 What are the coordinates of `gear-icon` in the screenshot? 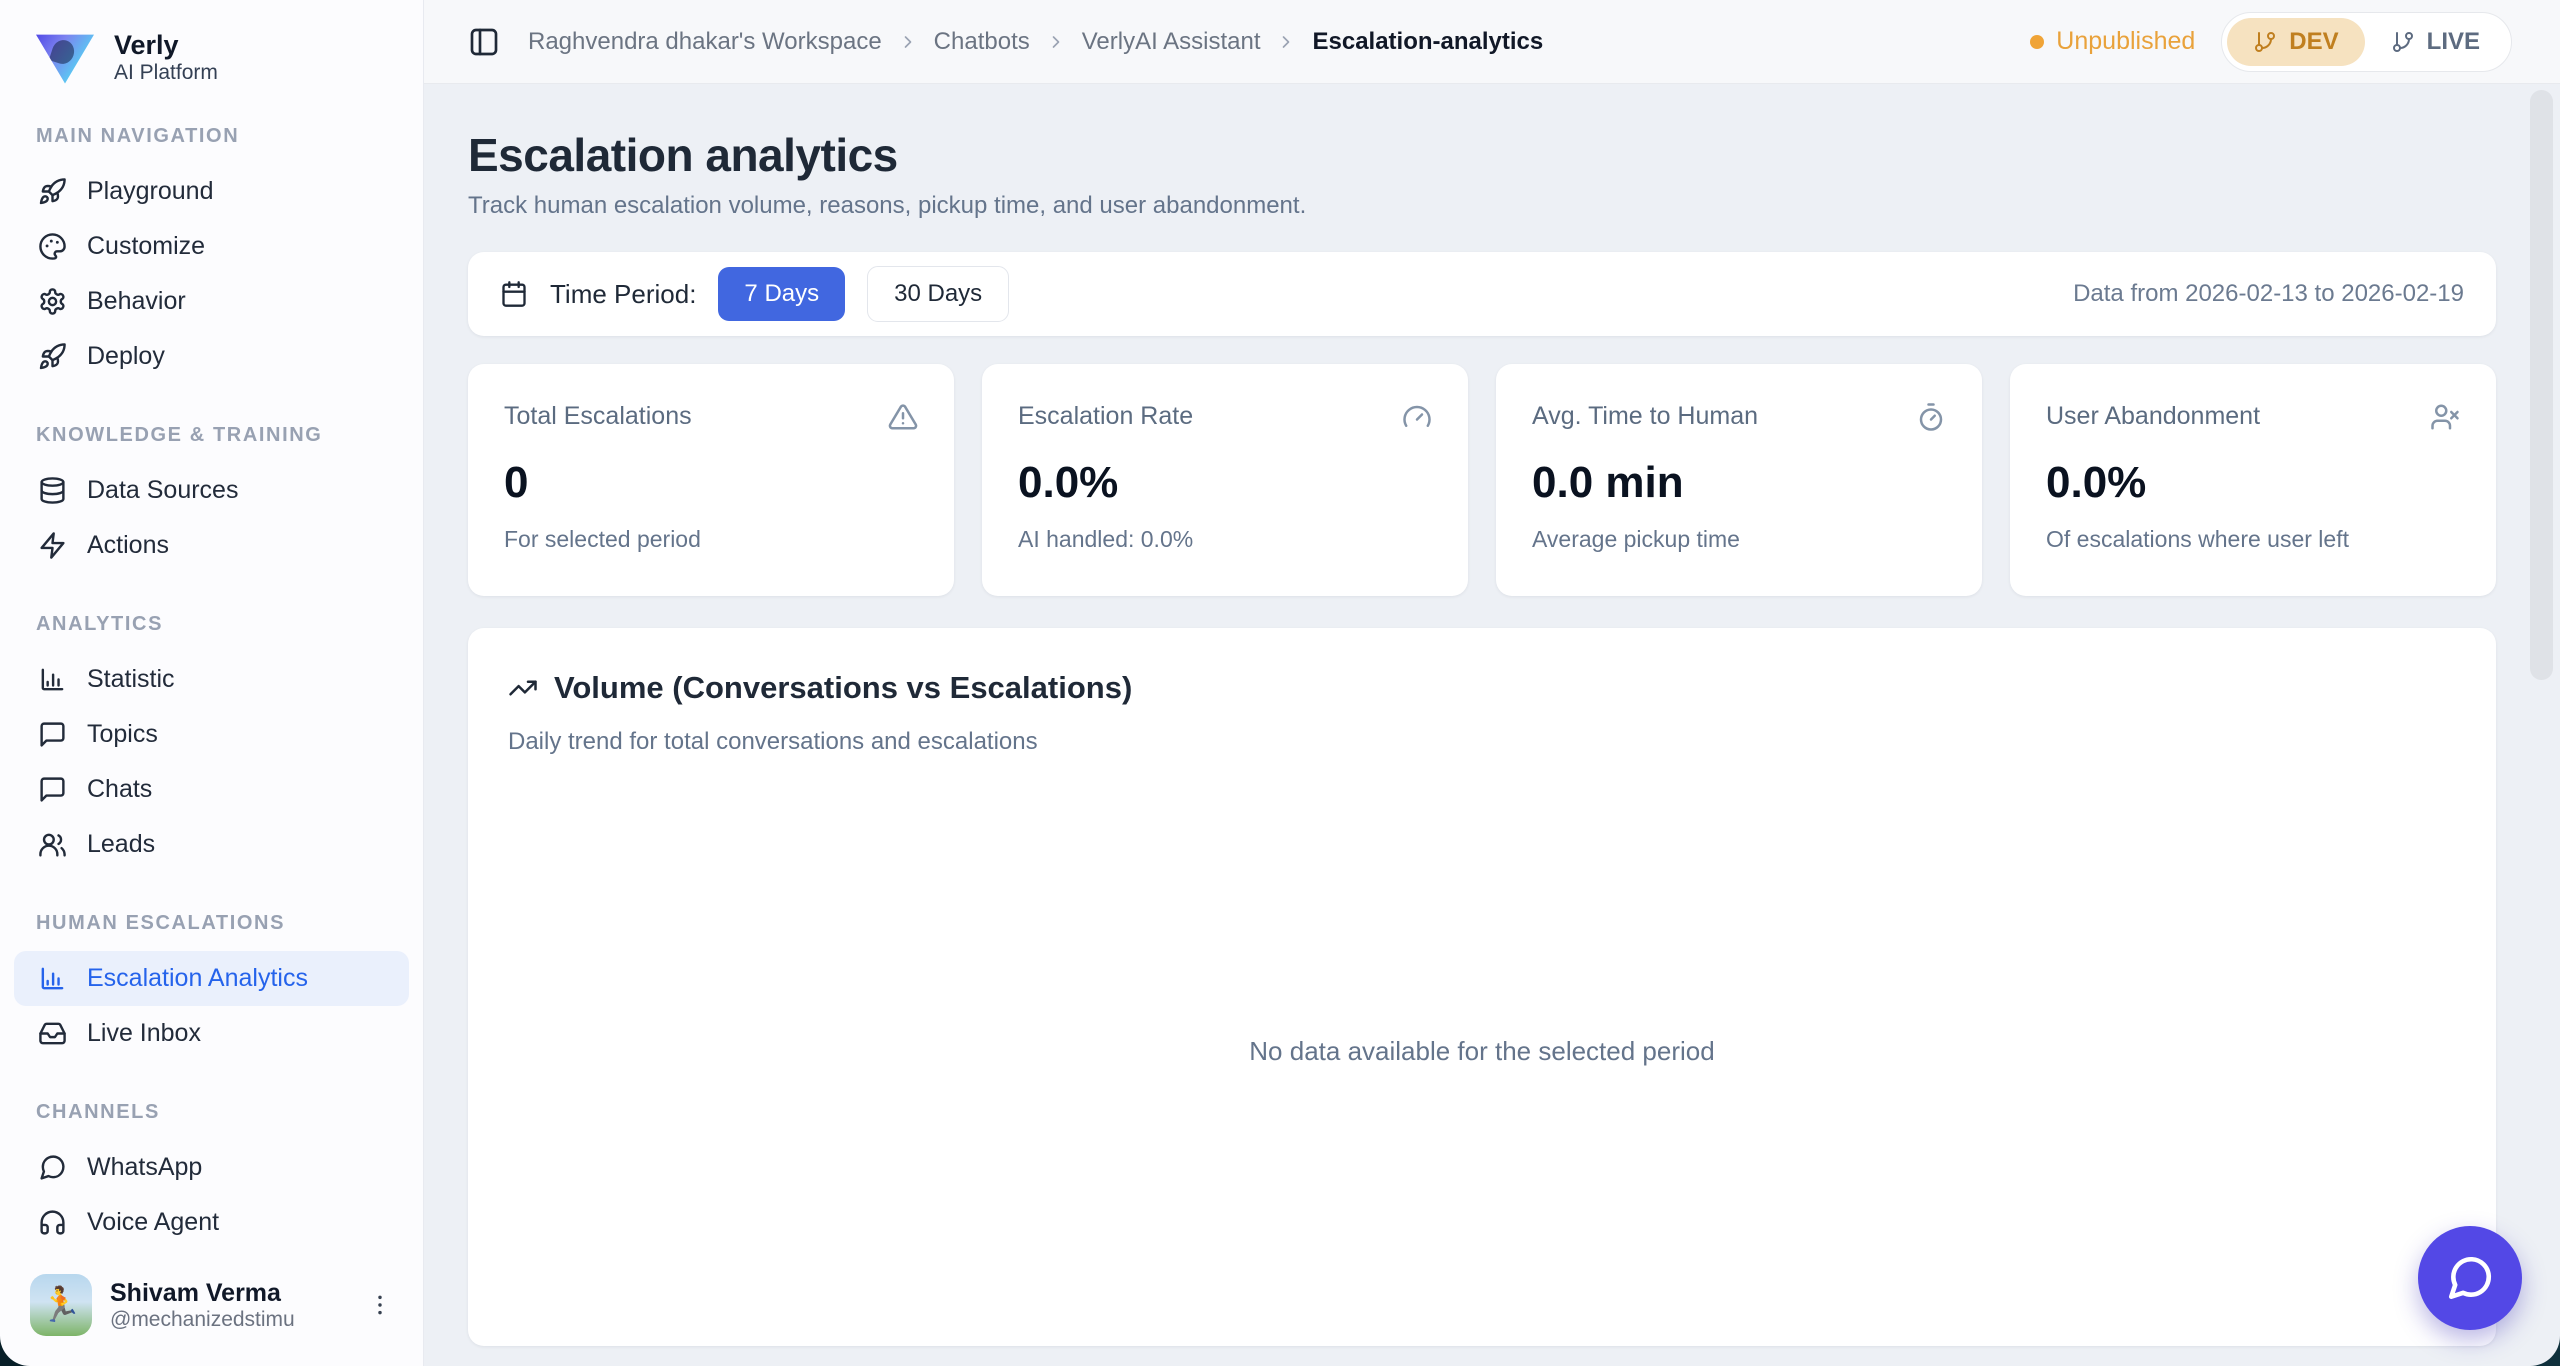 It's located at (52, 301).